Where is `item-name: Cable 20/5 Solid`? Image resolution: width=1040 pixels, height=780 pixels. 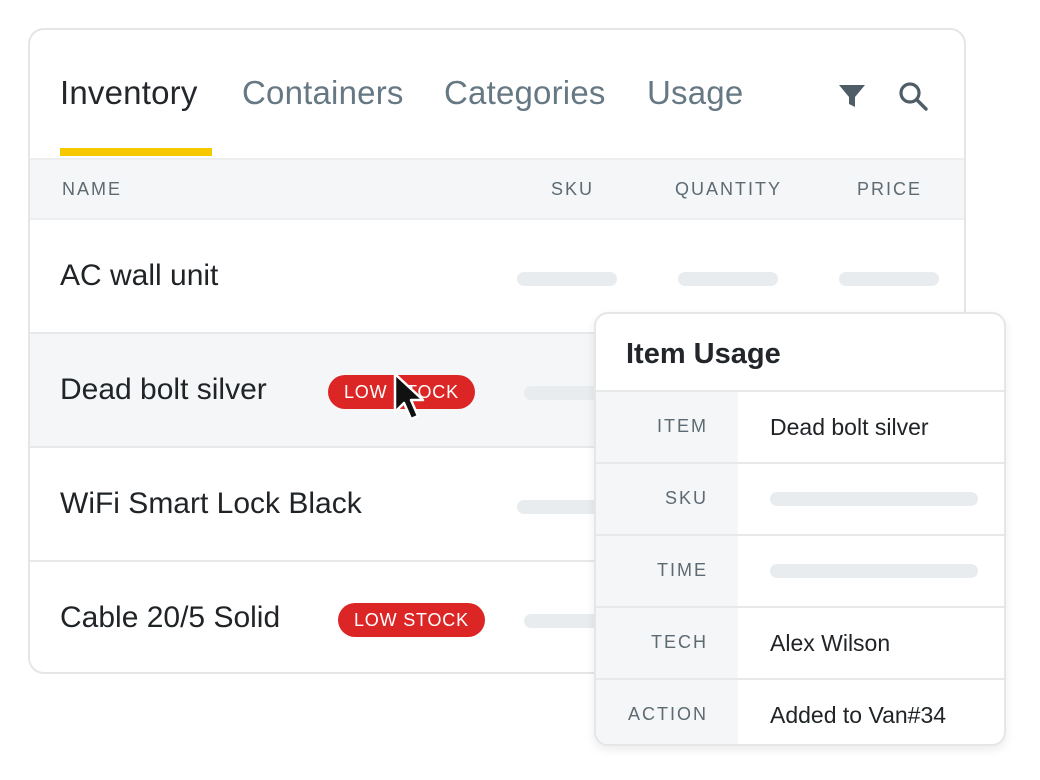 item-name: Cable 20/5 Solid is located at coordinates (170, 617).